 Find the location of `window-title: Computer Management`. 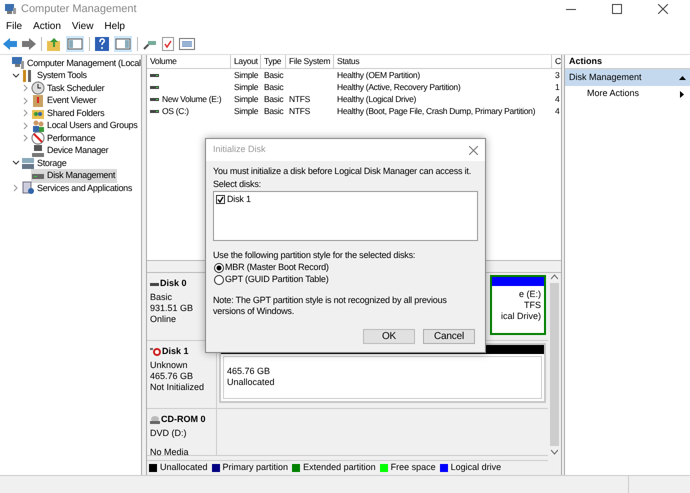

window-title: Computer Management is located at coordinates (79, 9).